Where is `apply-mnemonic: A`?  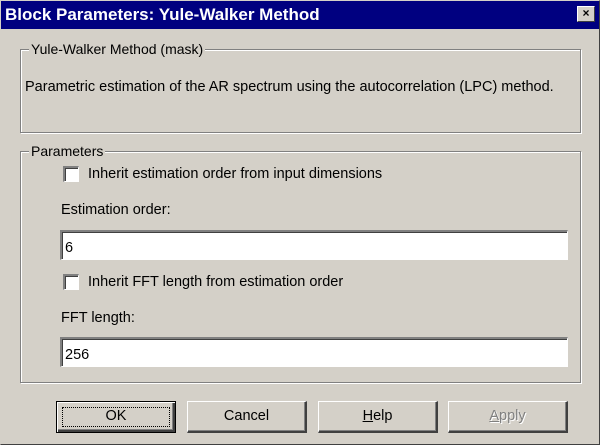 apply-mnemonic: A is located at coordinates (494, 416).